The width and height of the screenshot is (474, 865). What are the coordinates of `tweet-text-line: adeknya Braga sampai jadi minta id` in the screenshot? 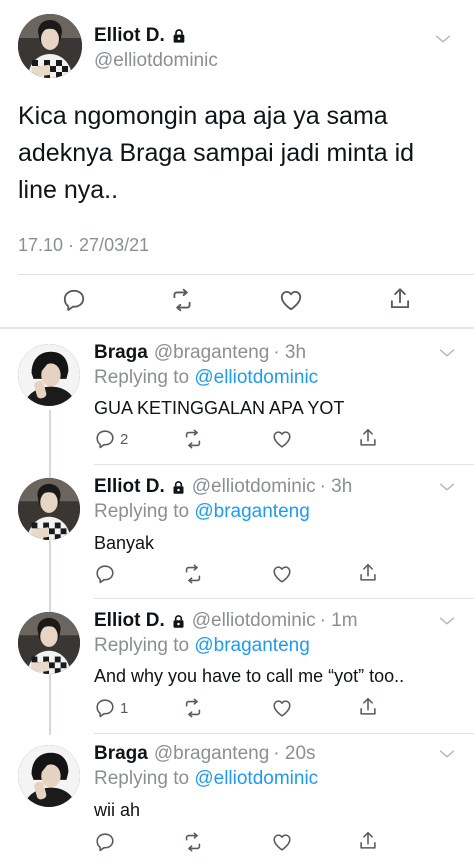 It's located at (216, 153).